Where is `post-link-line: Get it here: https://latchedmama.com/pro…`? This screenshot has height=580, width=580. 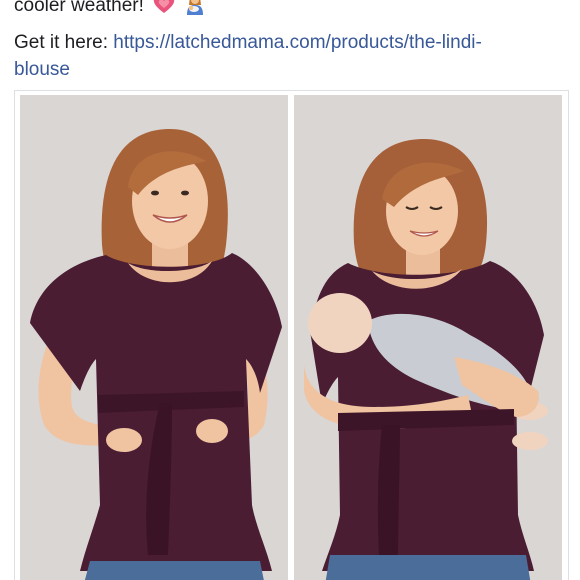
post-link-line: Get it here: https://latchedmama.com/pro… is located at coordinates (292, 42).